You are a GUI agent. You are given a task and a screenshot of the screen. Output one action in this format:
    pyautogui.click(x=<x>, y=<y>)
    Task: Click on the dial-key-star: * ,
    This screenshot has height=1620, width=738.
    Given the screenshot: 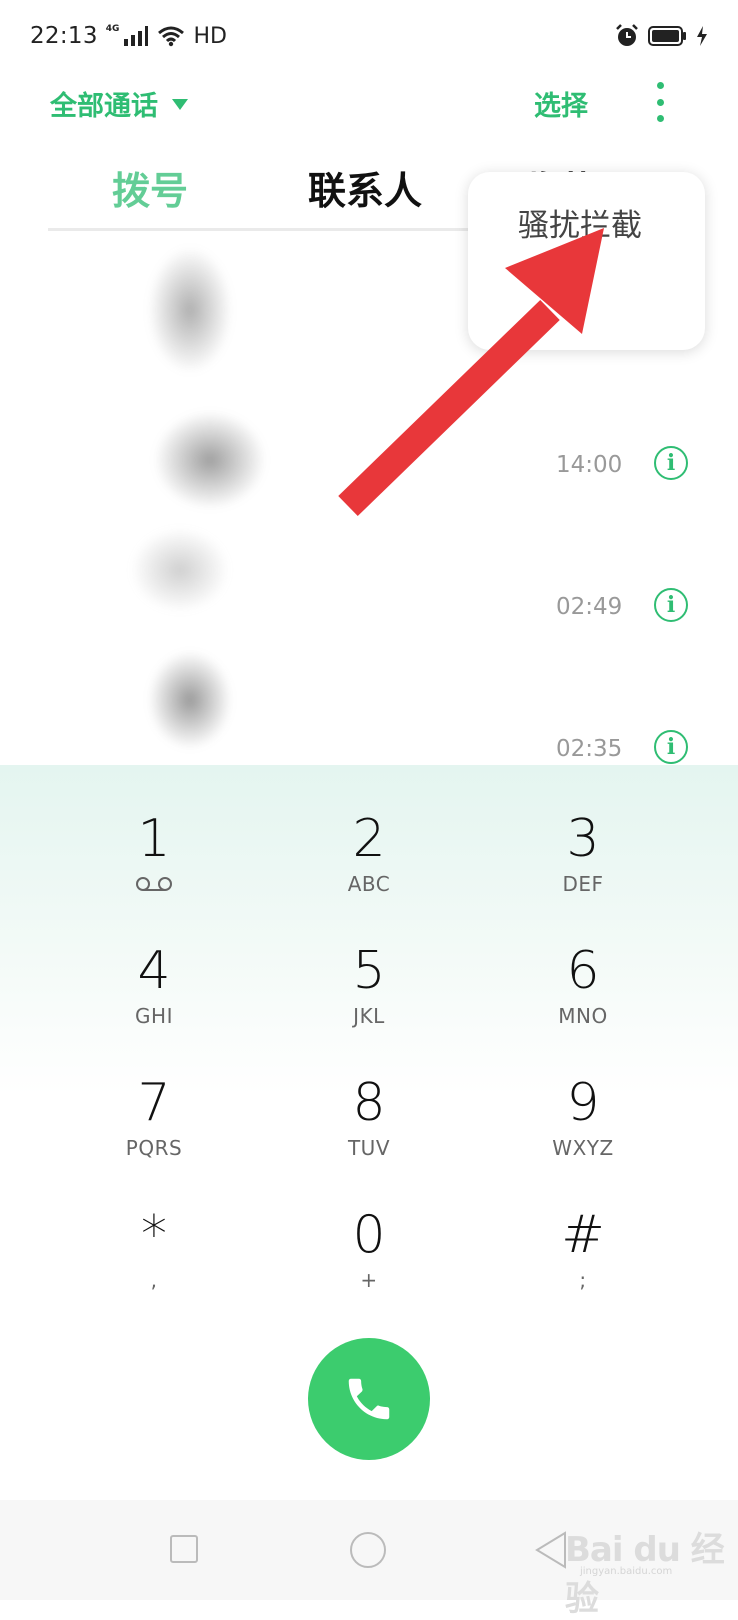 What is the action you would take?
    pyautogui.click(x=154, y=1261)
    